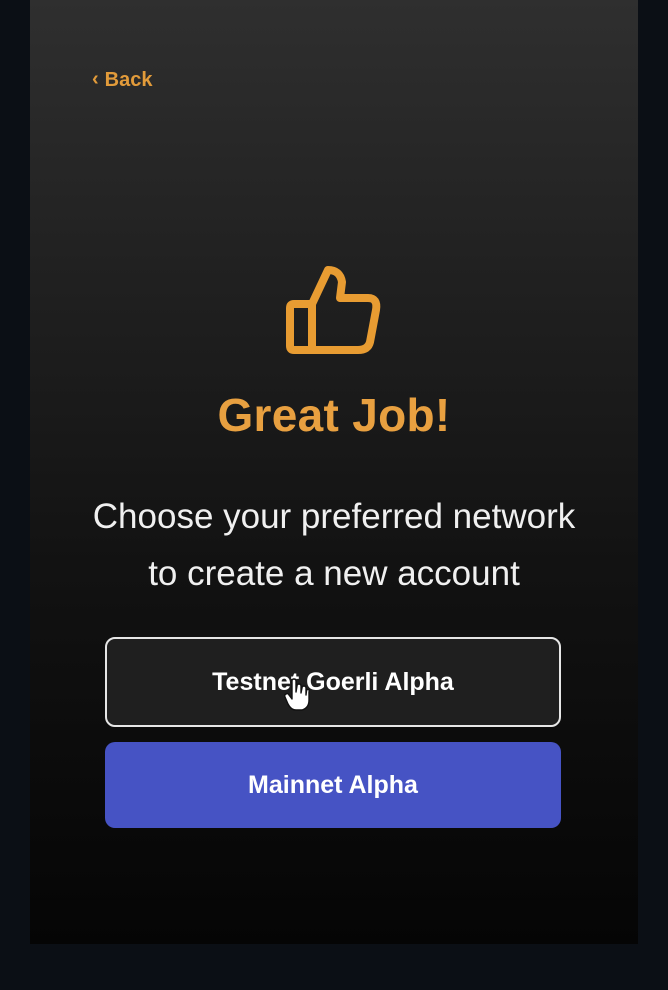  I want to click on chevron-left-icon: ‹, so click(95, 79).